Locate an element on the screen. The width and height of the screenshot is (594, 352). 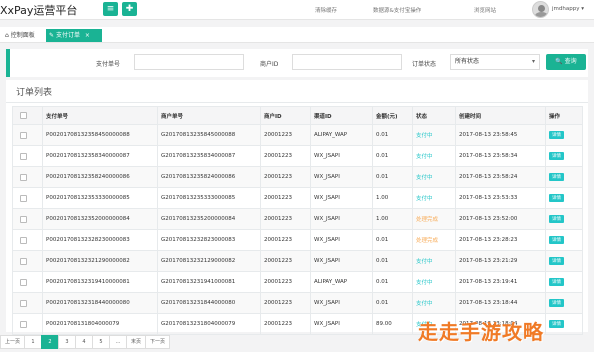
page-button: 下一页 is located at coordinates (158, 342).